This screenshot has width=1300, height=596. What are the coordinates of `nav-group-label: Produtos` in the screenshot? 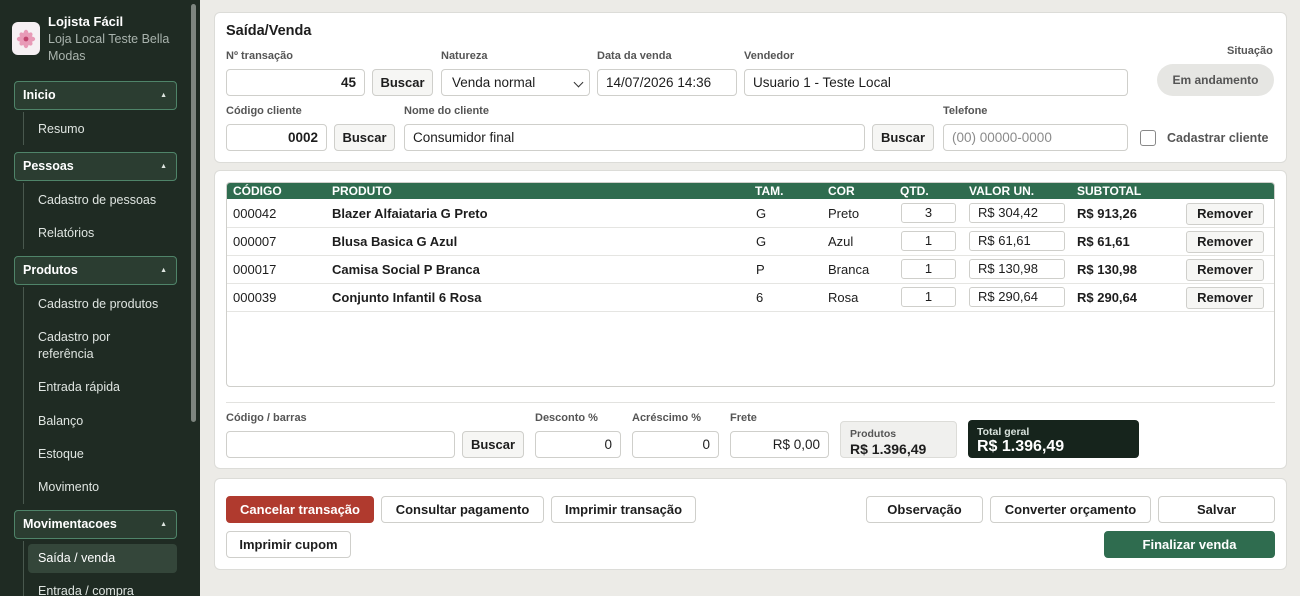 It's located at (50, 270).